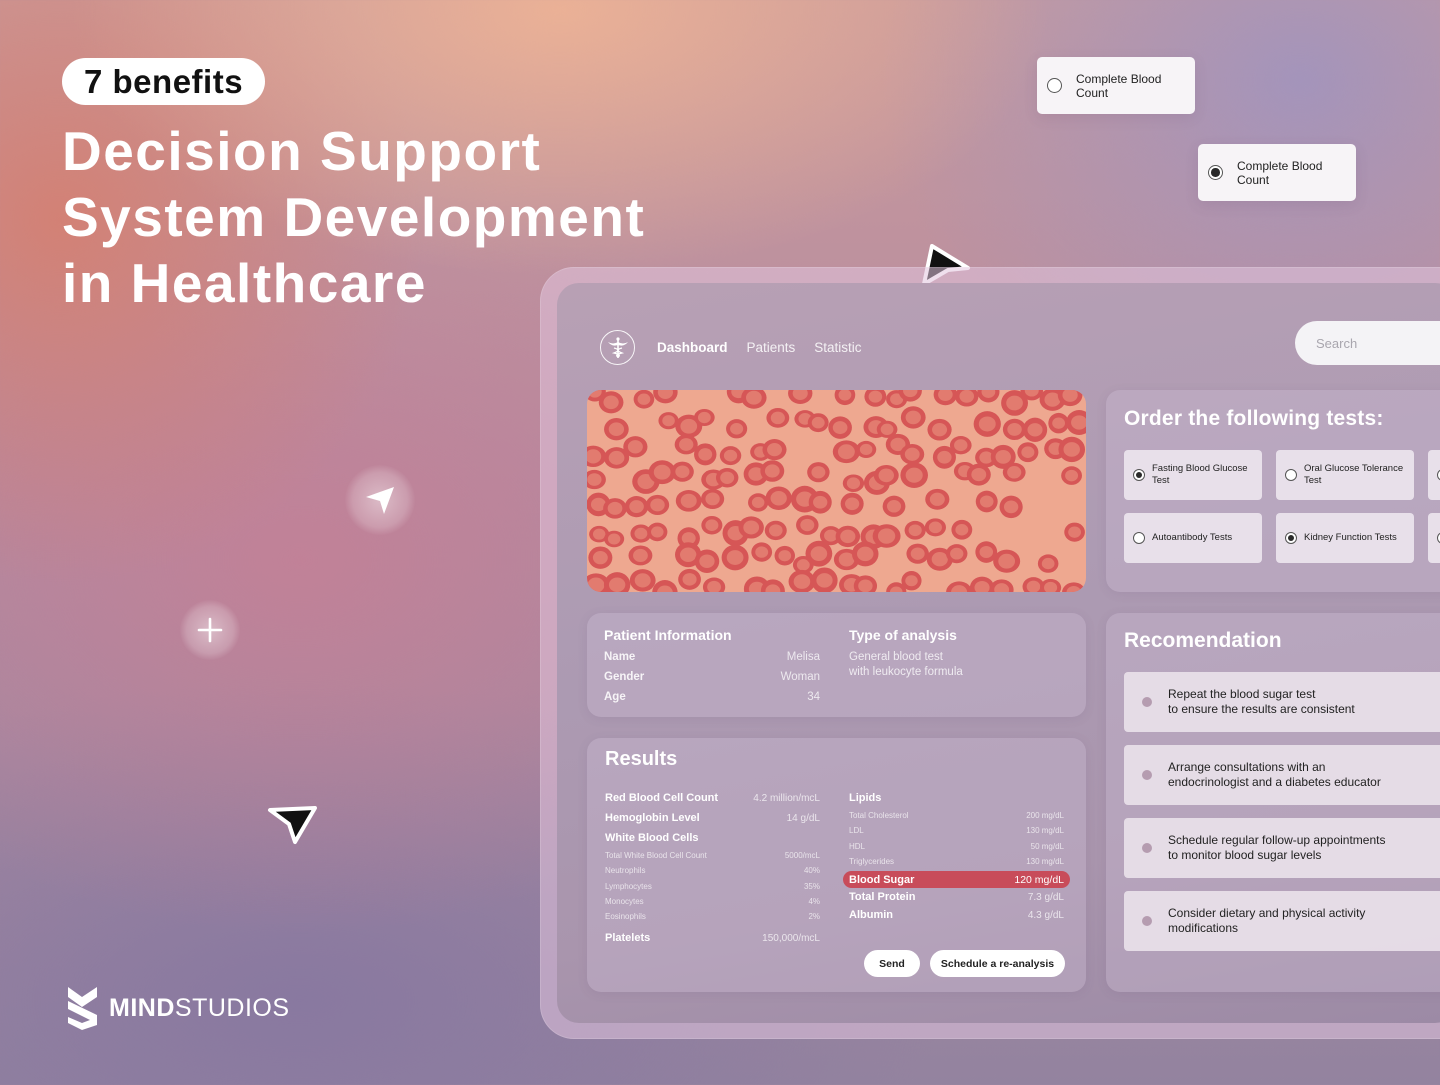 The height and width of the screenshot is (1085, 1440). Describe the element at coordinates (837, 347) in the screenshot. I see `nav-item-statistic: Statistic` at that location.